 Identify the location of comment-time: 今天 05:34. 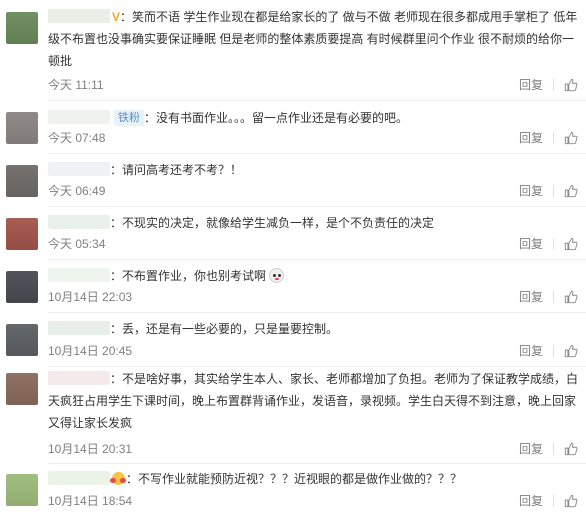
(77, 244).